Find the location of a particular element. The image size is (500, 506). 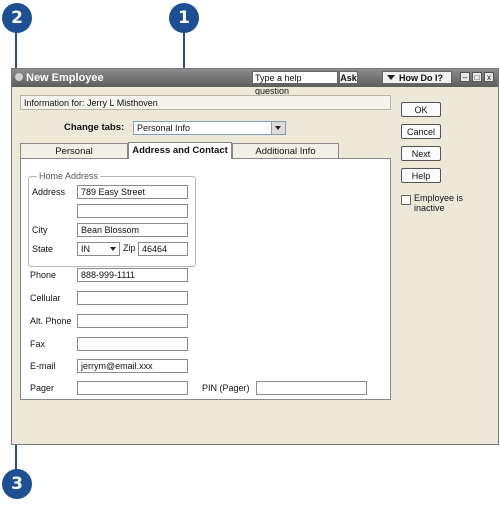

close-button: x is located at coordinates (489, 77).